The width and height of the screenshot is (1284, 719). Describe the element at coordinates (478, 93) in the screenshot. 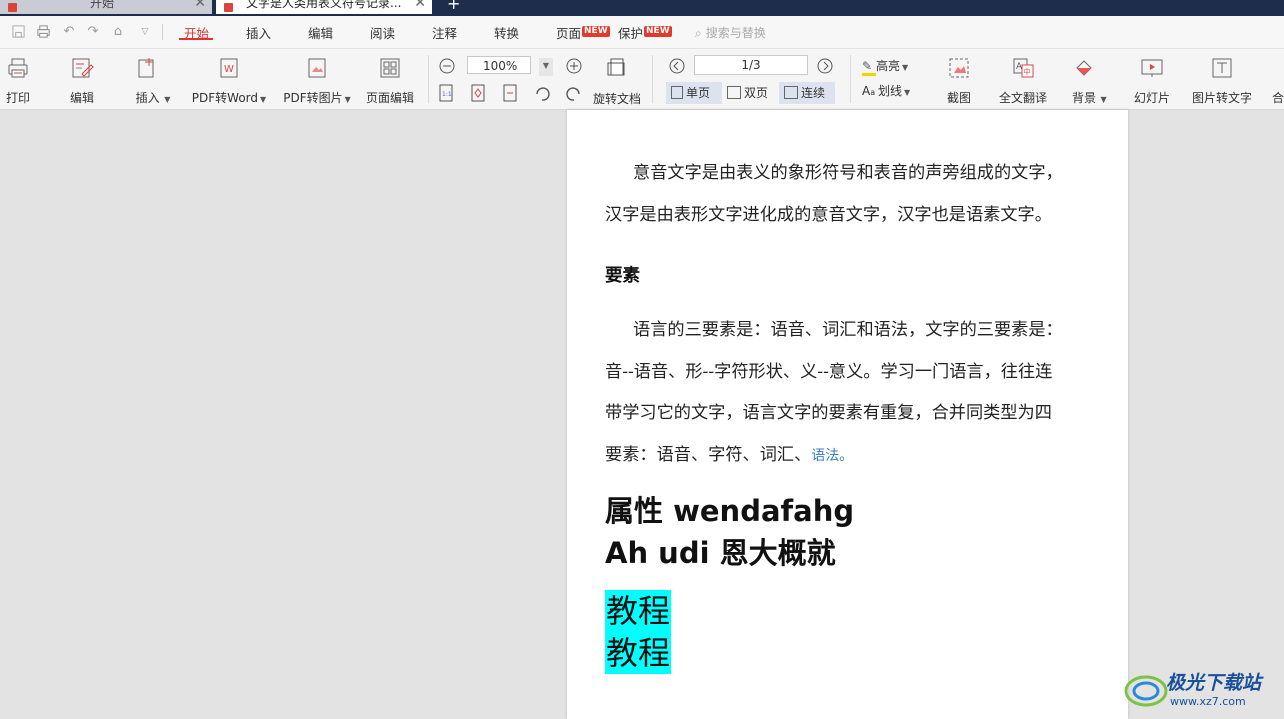

I see `fit-page-icon` at that location.